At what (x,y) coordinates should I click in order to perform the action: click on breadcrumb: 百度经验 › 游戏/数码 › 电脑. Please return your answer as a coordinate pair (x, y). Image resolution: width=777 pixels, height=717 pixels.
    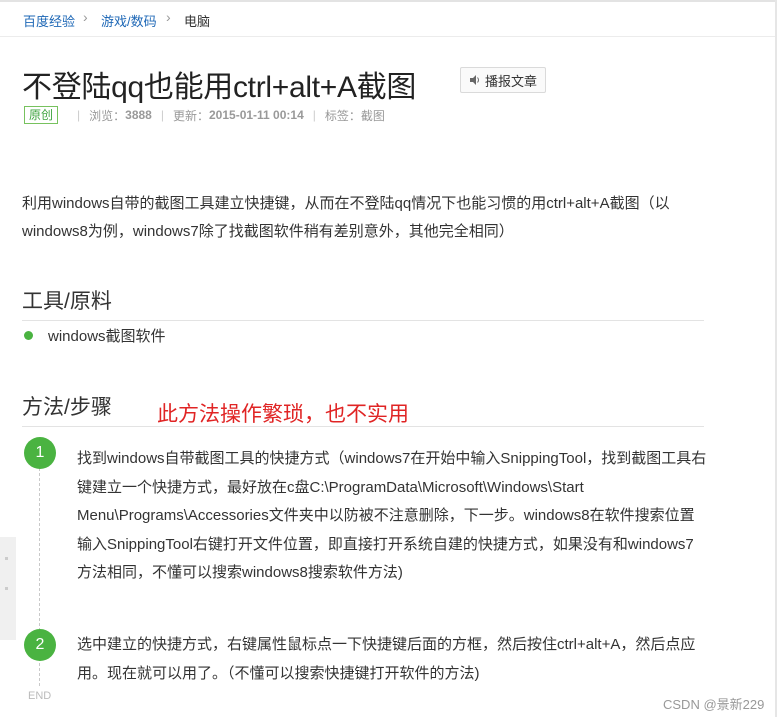
    Looking at the image, I should click on (387, 19).